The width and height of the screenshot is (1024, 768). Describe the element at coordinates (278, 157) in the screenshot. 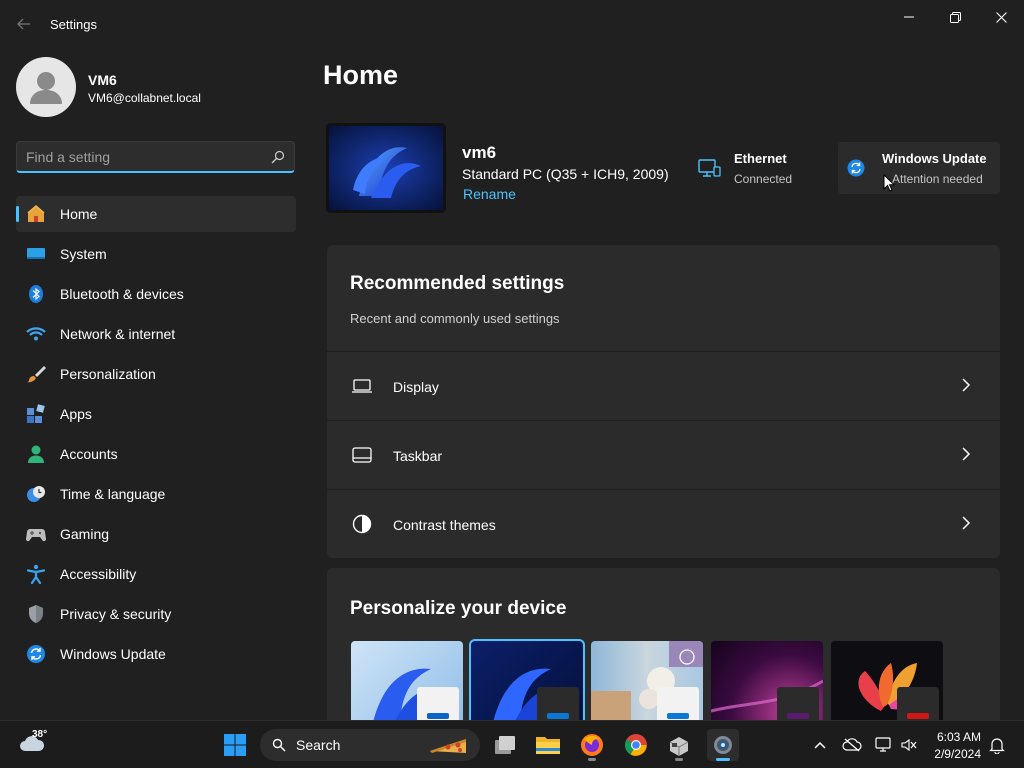

I see `search-icon` at that location.